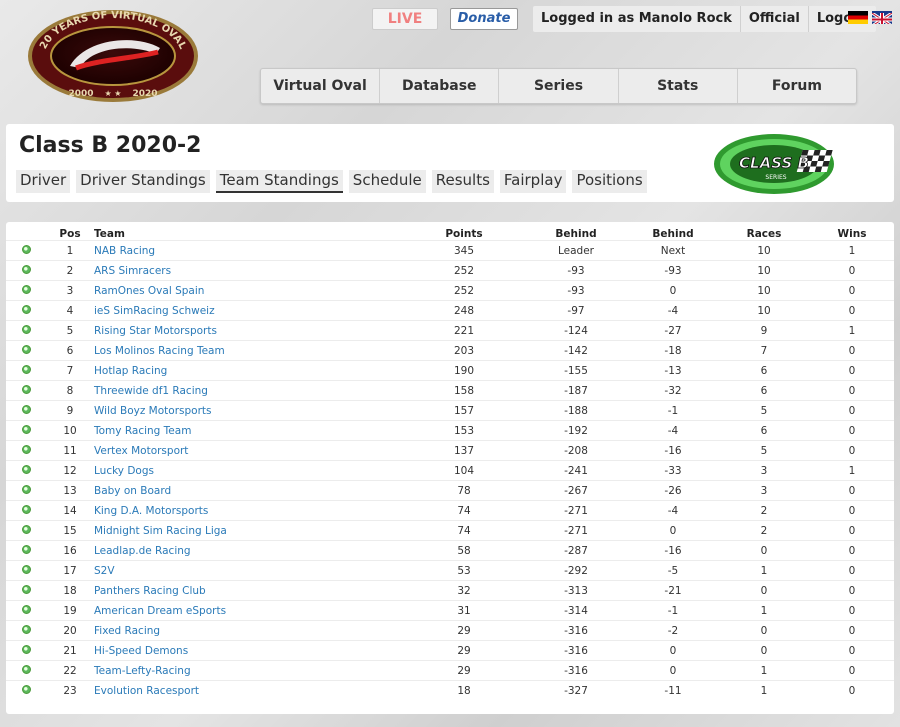  Describe the element at coordinates (249, 350) in the screenshot. I see `team-link: Los Molinos Racing Team` at that location.